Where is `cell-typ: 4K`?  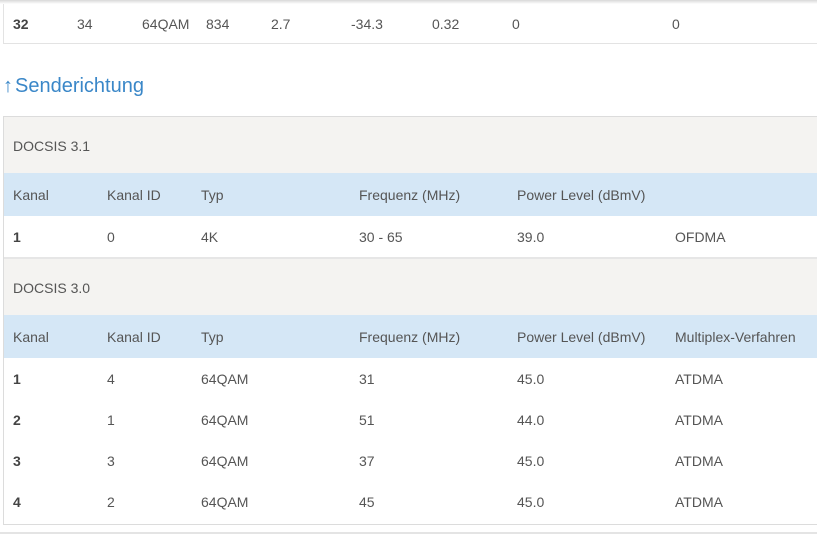
cell-typ: 4K is located at coordinates (210, 237).